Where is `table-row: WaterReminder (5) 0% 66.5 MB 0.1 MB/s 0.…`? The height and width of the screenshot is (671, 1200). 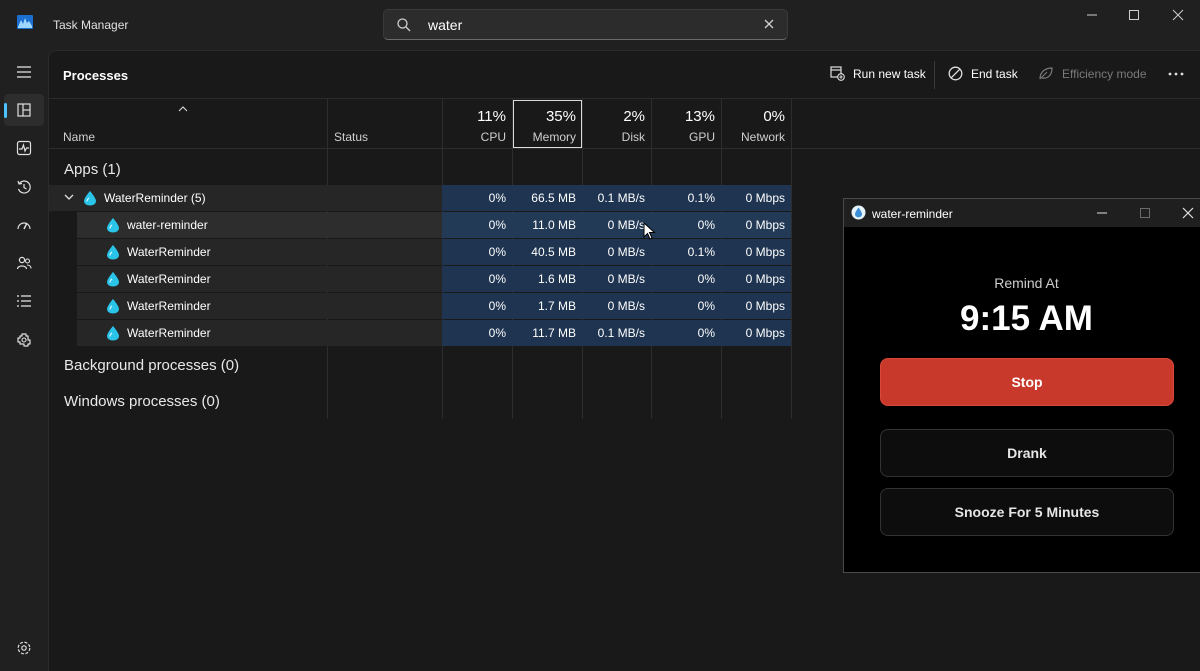 table-row: WaterReminder (5) 0% 66.5 MB 0.1 MB/s 0.… is located at coordinates (420, 198).